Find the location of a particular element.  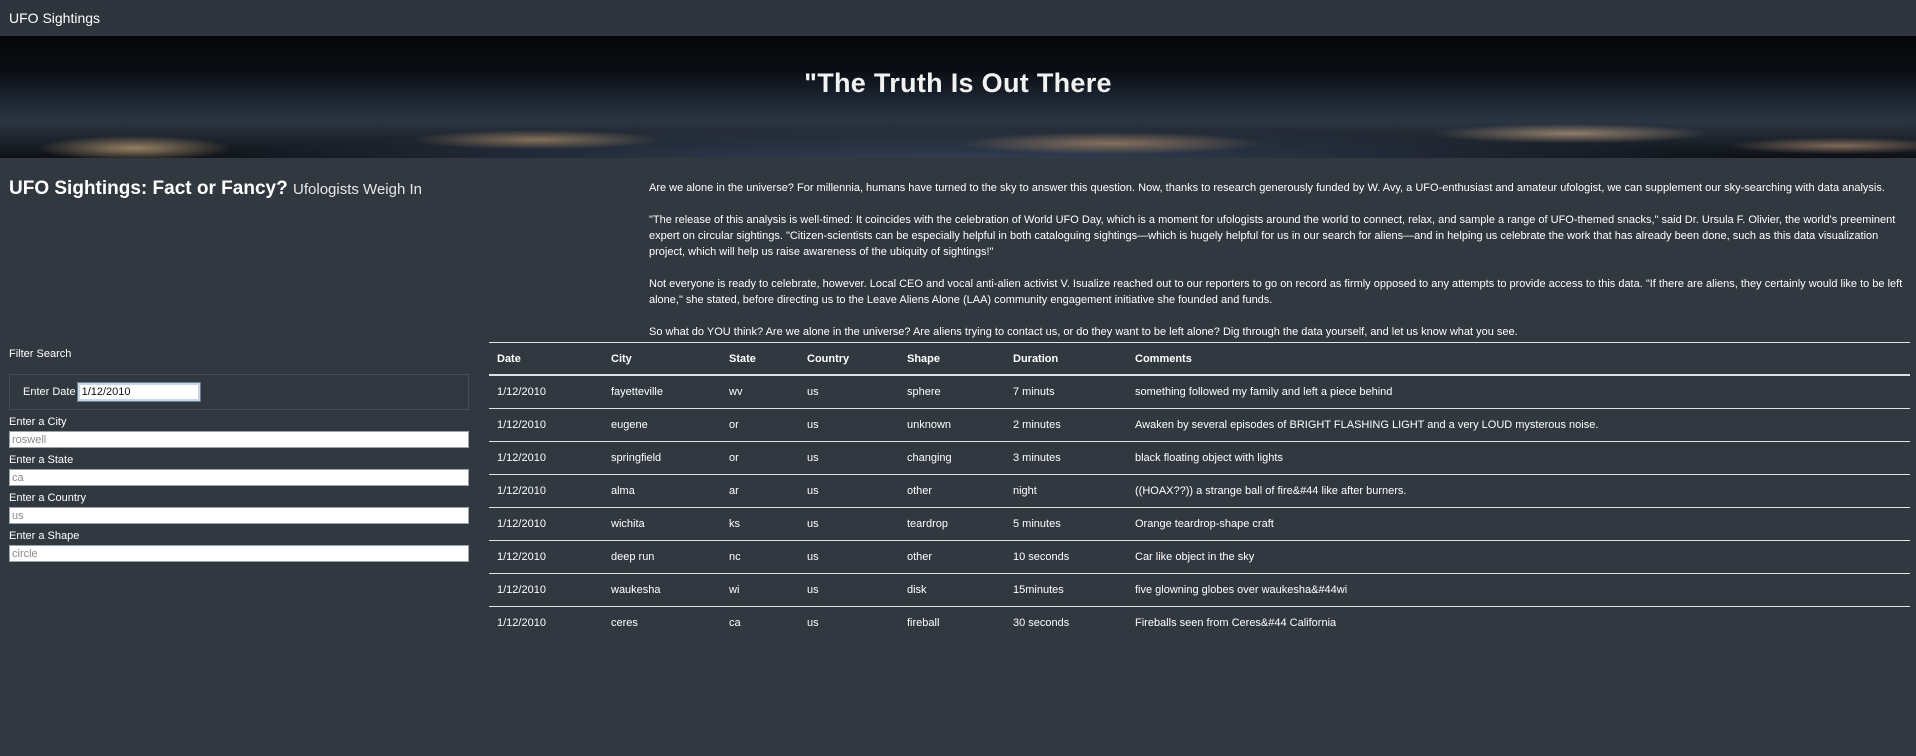

cell-city: wichita is located at coordinates (662, 524).